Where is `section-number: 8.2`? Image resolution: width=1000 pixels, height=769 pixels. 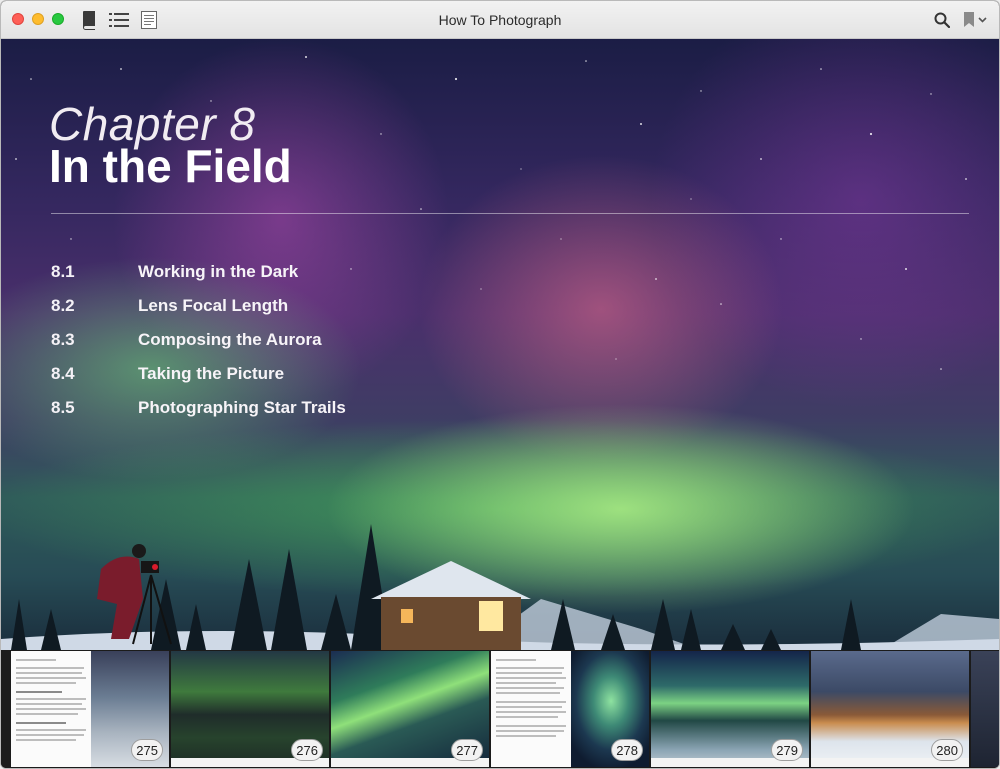
section-number: 8.2 is located at coordinates (63, 305).